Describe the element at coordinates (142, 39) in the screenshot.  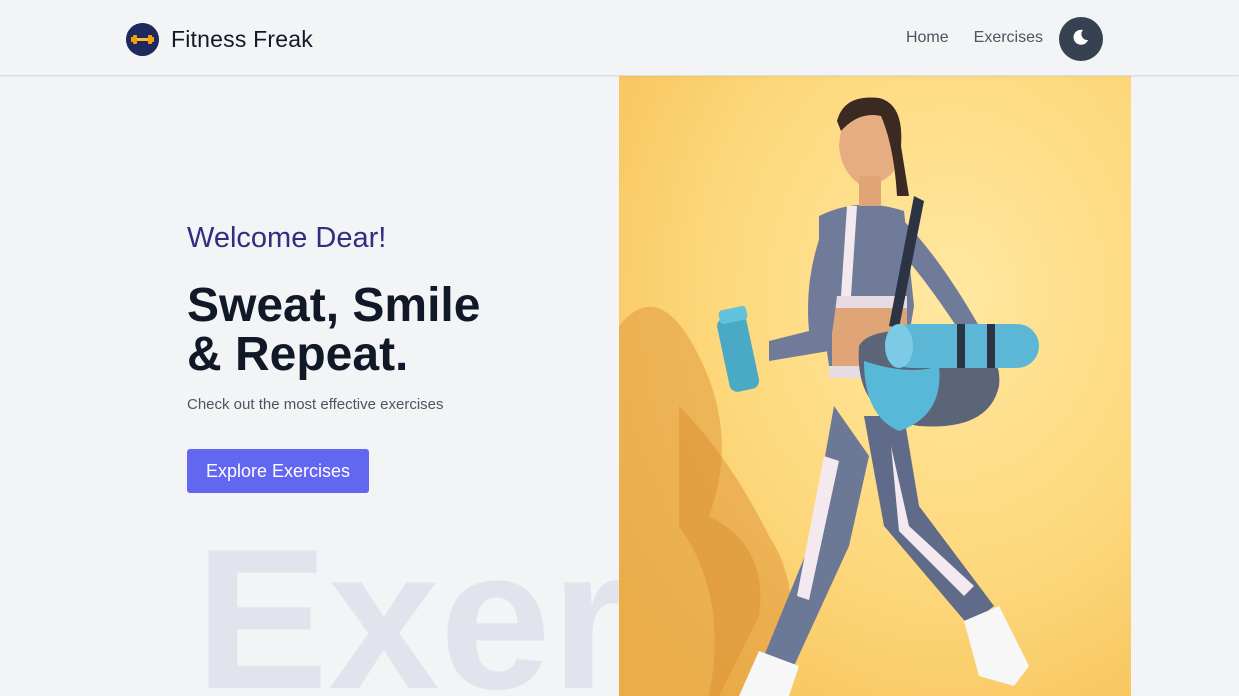
I see `dumbbell-logo-icon` at that location.